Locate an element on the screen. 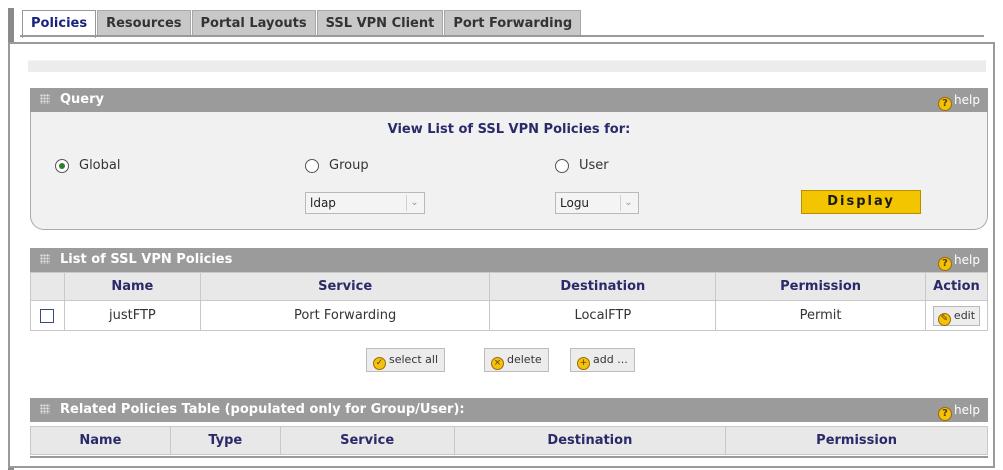  check-icon: ✓ is located at coordinates (379, 363).